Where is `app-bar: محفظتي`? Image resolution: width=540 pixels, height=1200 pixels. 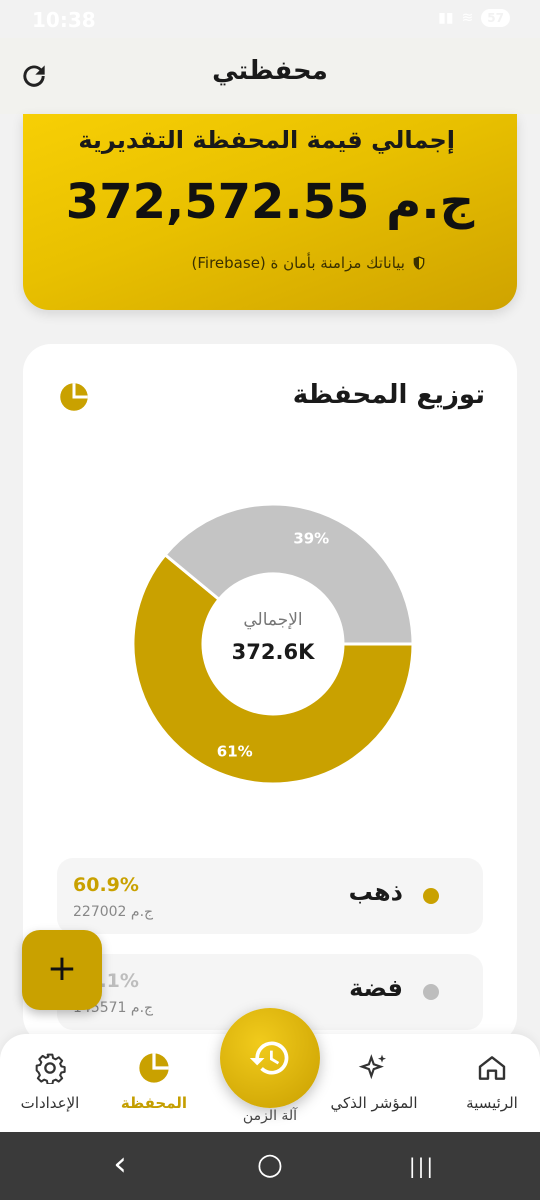 app-bar: محفظتي is located at coordinates (270, 76).